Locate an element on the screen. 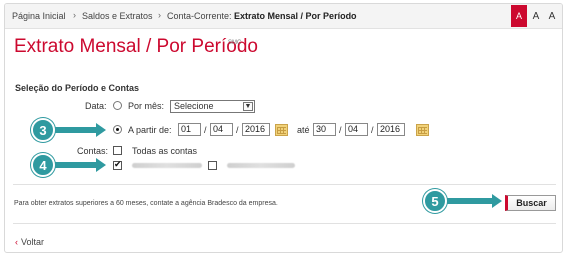 Image resolution: width=567 pixels, height=256 pixels. por-mes-radio is located at coordinates (117, 105).